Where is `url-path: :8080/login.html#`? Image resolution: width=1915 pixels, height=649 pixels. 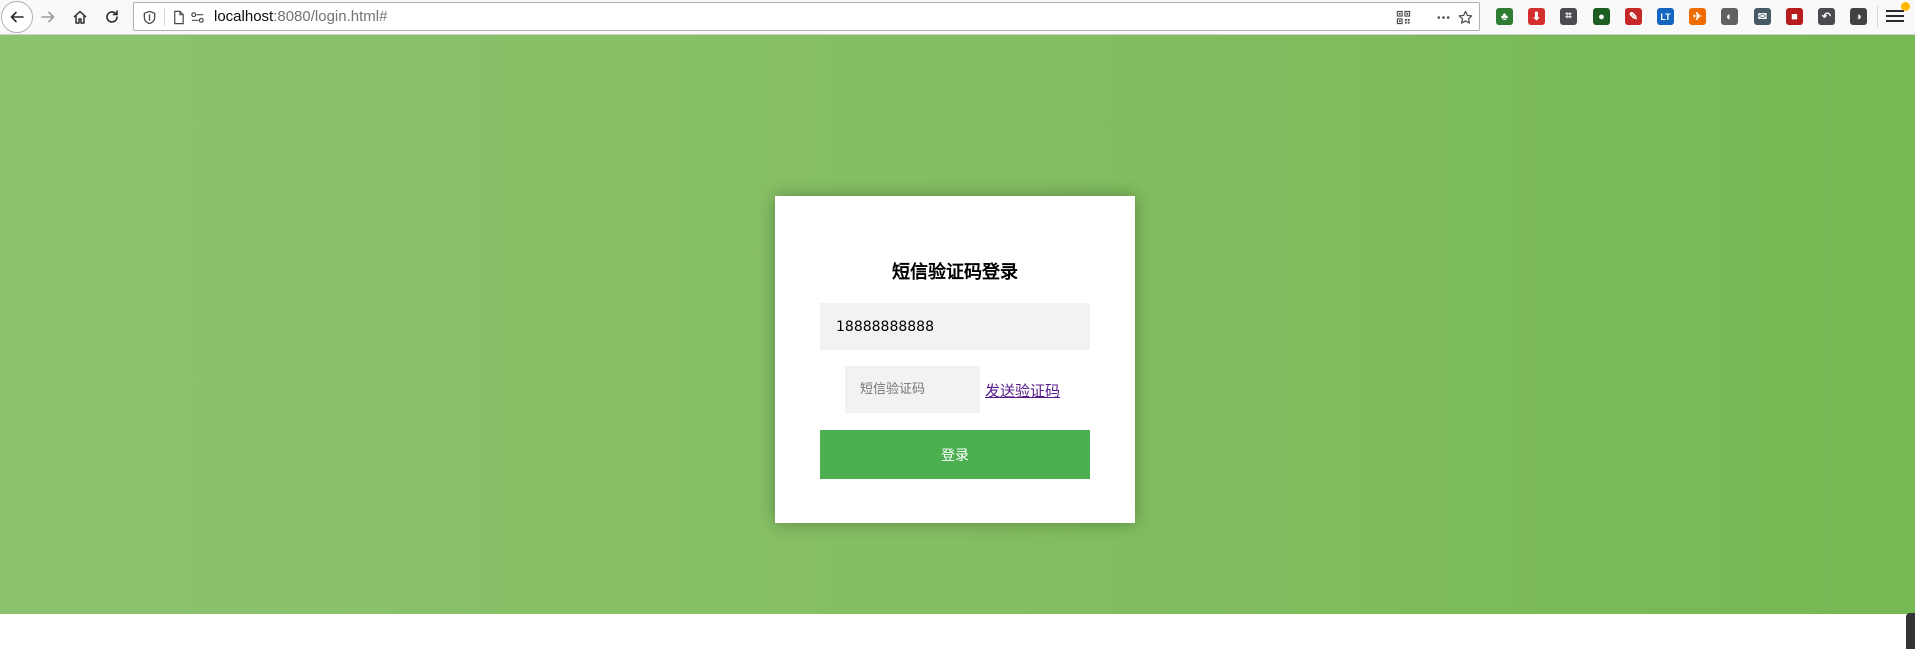 url-path: :8080/login.html# is located at coordinates (330, 16).